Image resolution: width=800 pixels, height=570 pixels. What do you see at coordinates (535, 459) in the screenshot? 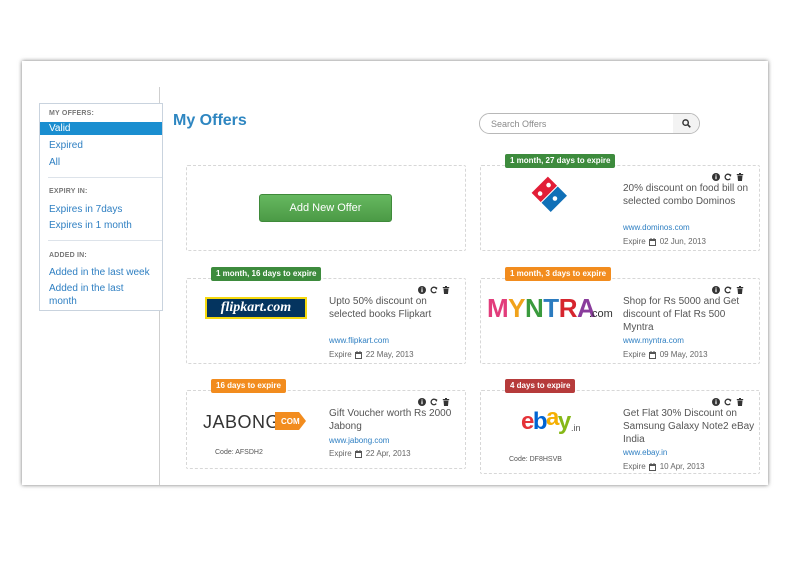
I see `coupon-code: Code: DF8HSVB` at bounding box center [535, 459].